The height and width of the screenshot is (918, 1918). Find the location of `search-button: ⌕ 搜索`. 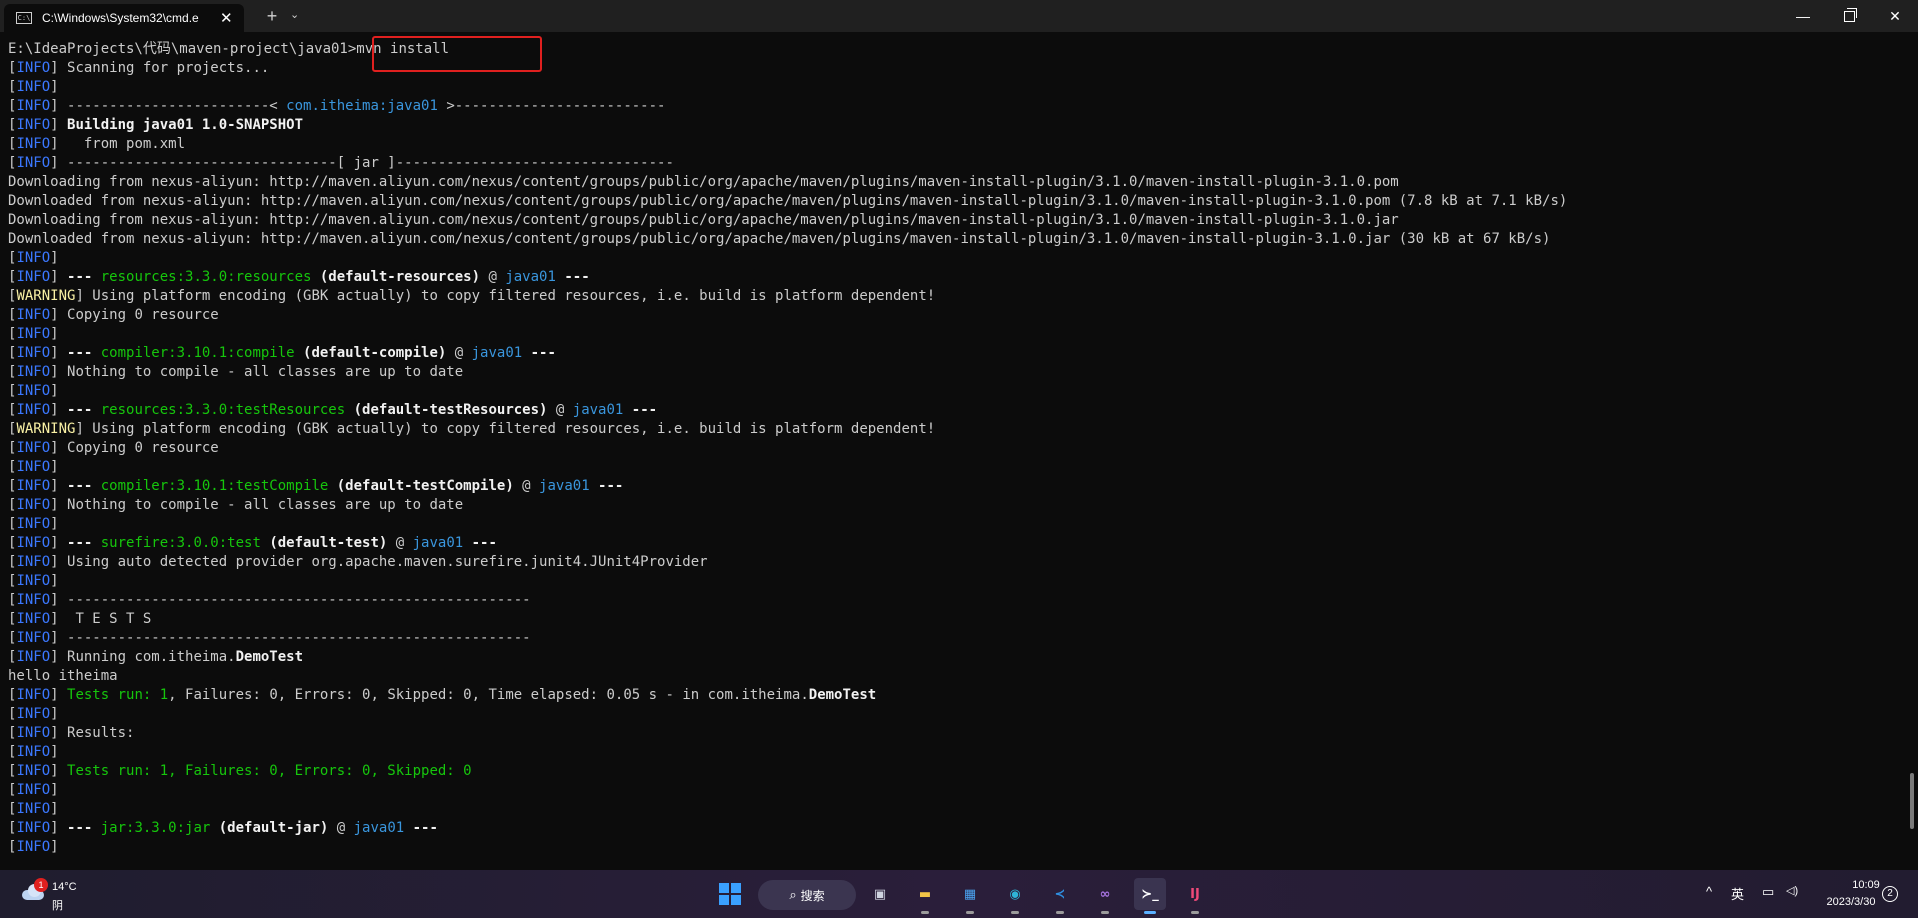

search-button: ⌕ 搜索 is located at coordinates (807, 895).